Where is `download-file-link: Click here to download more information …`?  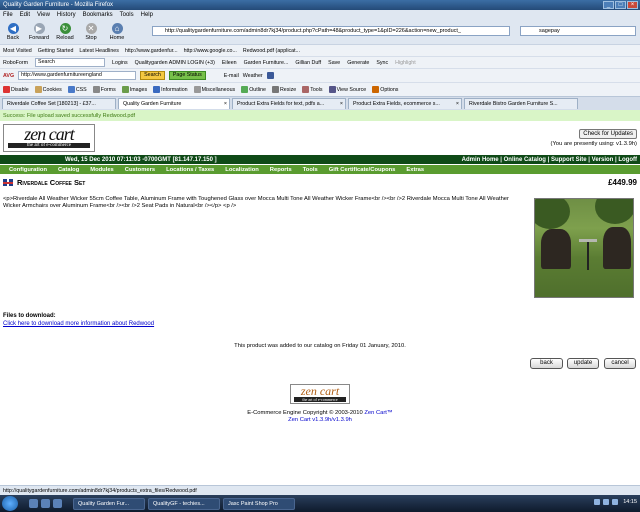
download-file-link: Click here to download more information … is located at coordinates (78, 324).